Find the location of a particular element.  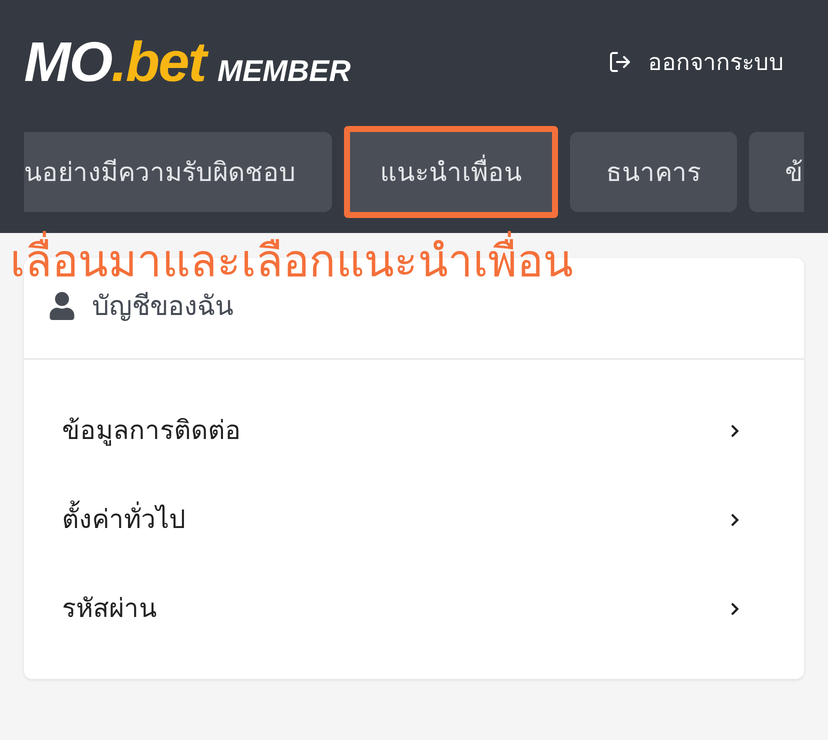

nav-tab: ธนาคาร is located at coordinates (653, 172).